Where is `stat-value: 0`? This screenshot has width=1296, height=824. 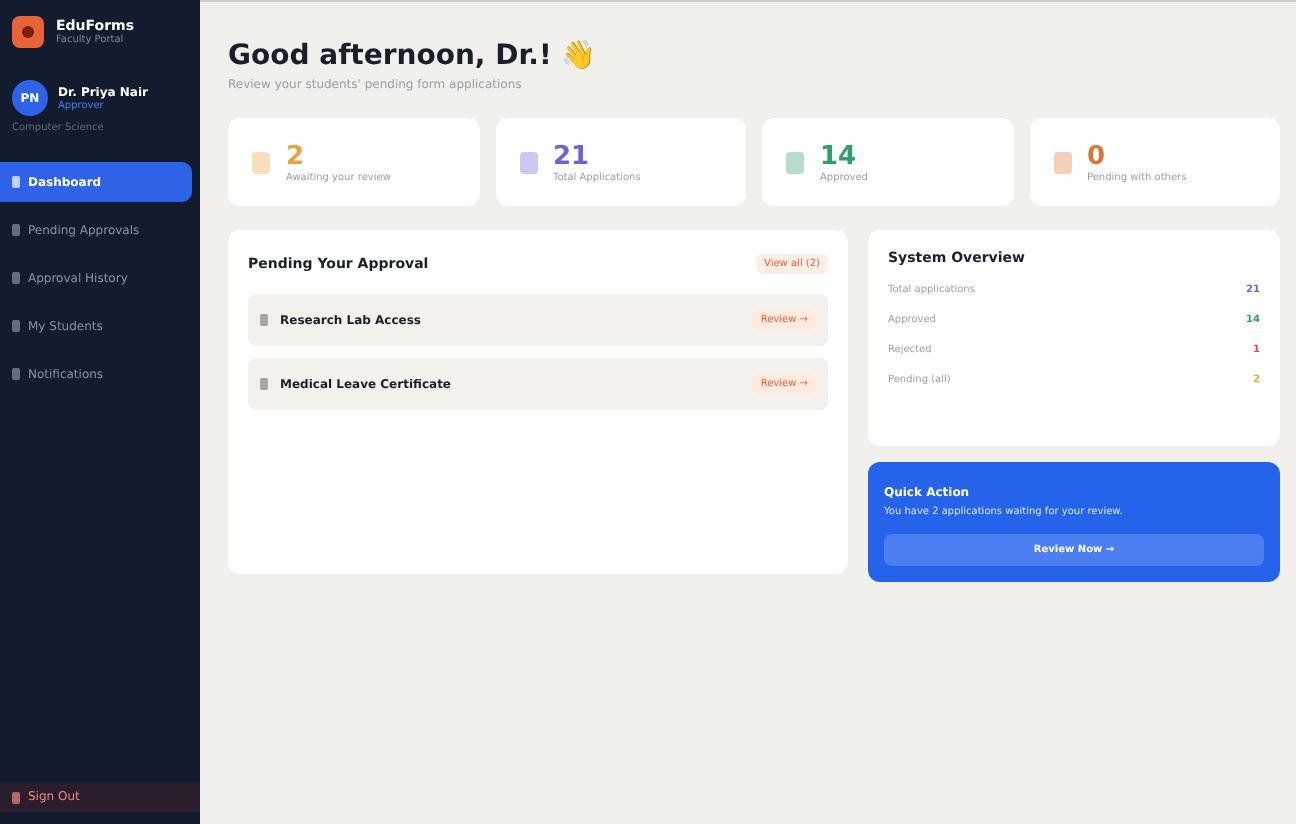 stat-value: 0 is located at coordinates (1097, 156).